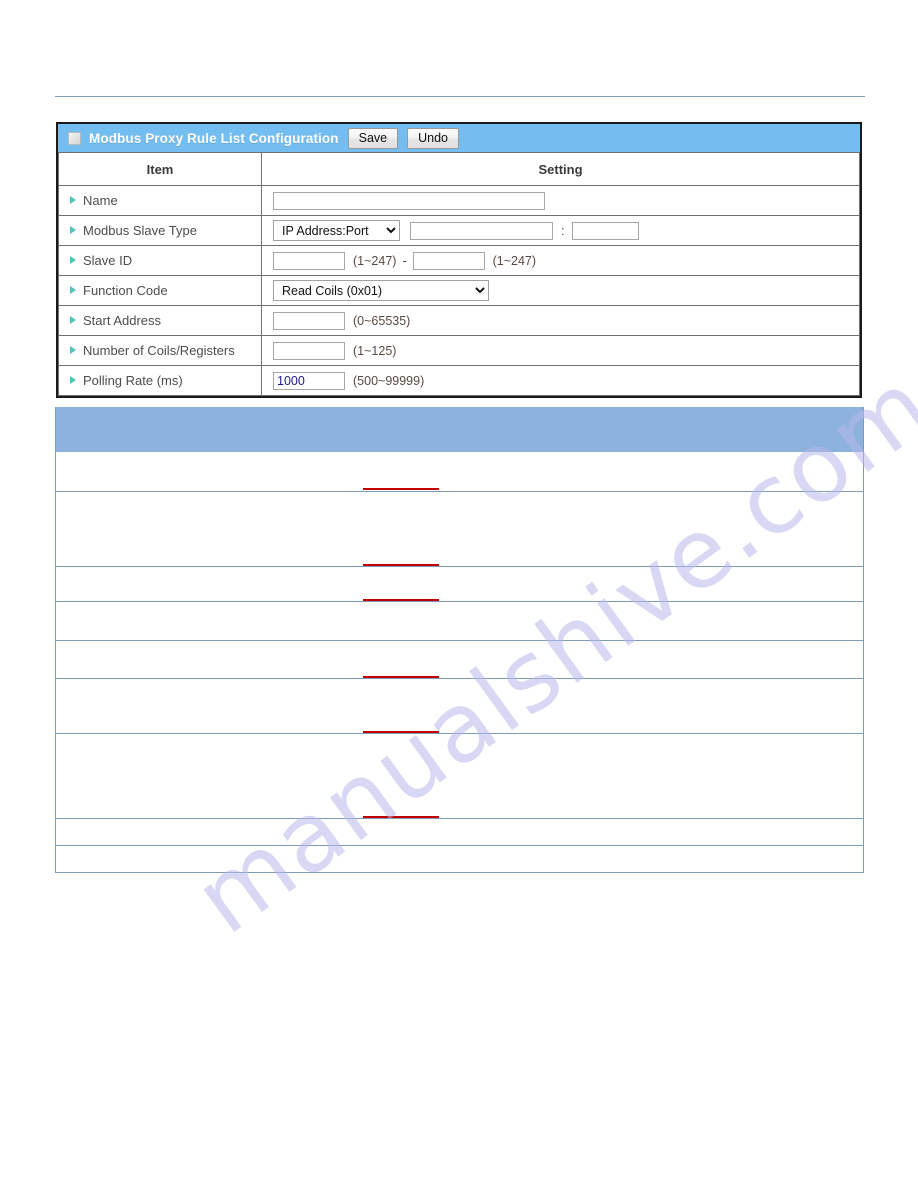  What do you see at coordinates (560, 230) in the screenshot?
I see `setting-cell-modbus-slave-type: IP Address:Port :` at bounding box center [560, 230].